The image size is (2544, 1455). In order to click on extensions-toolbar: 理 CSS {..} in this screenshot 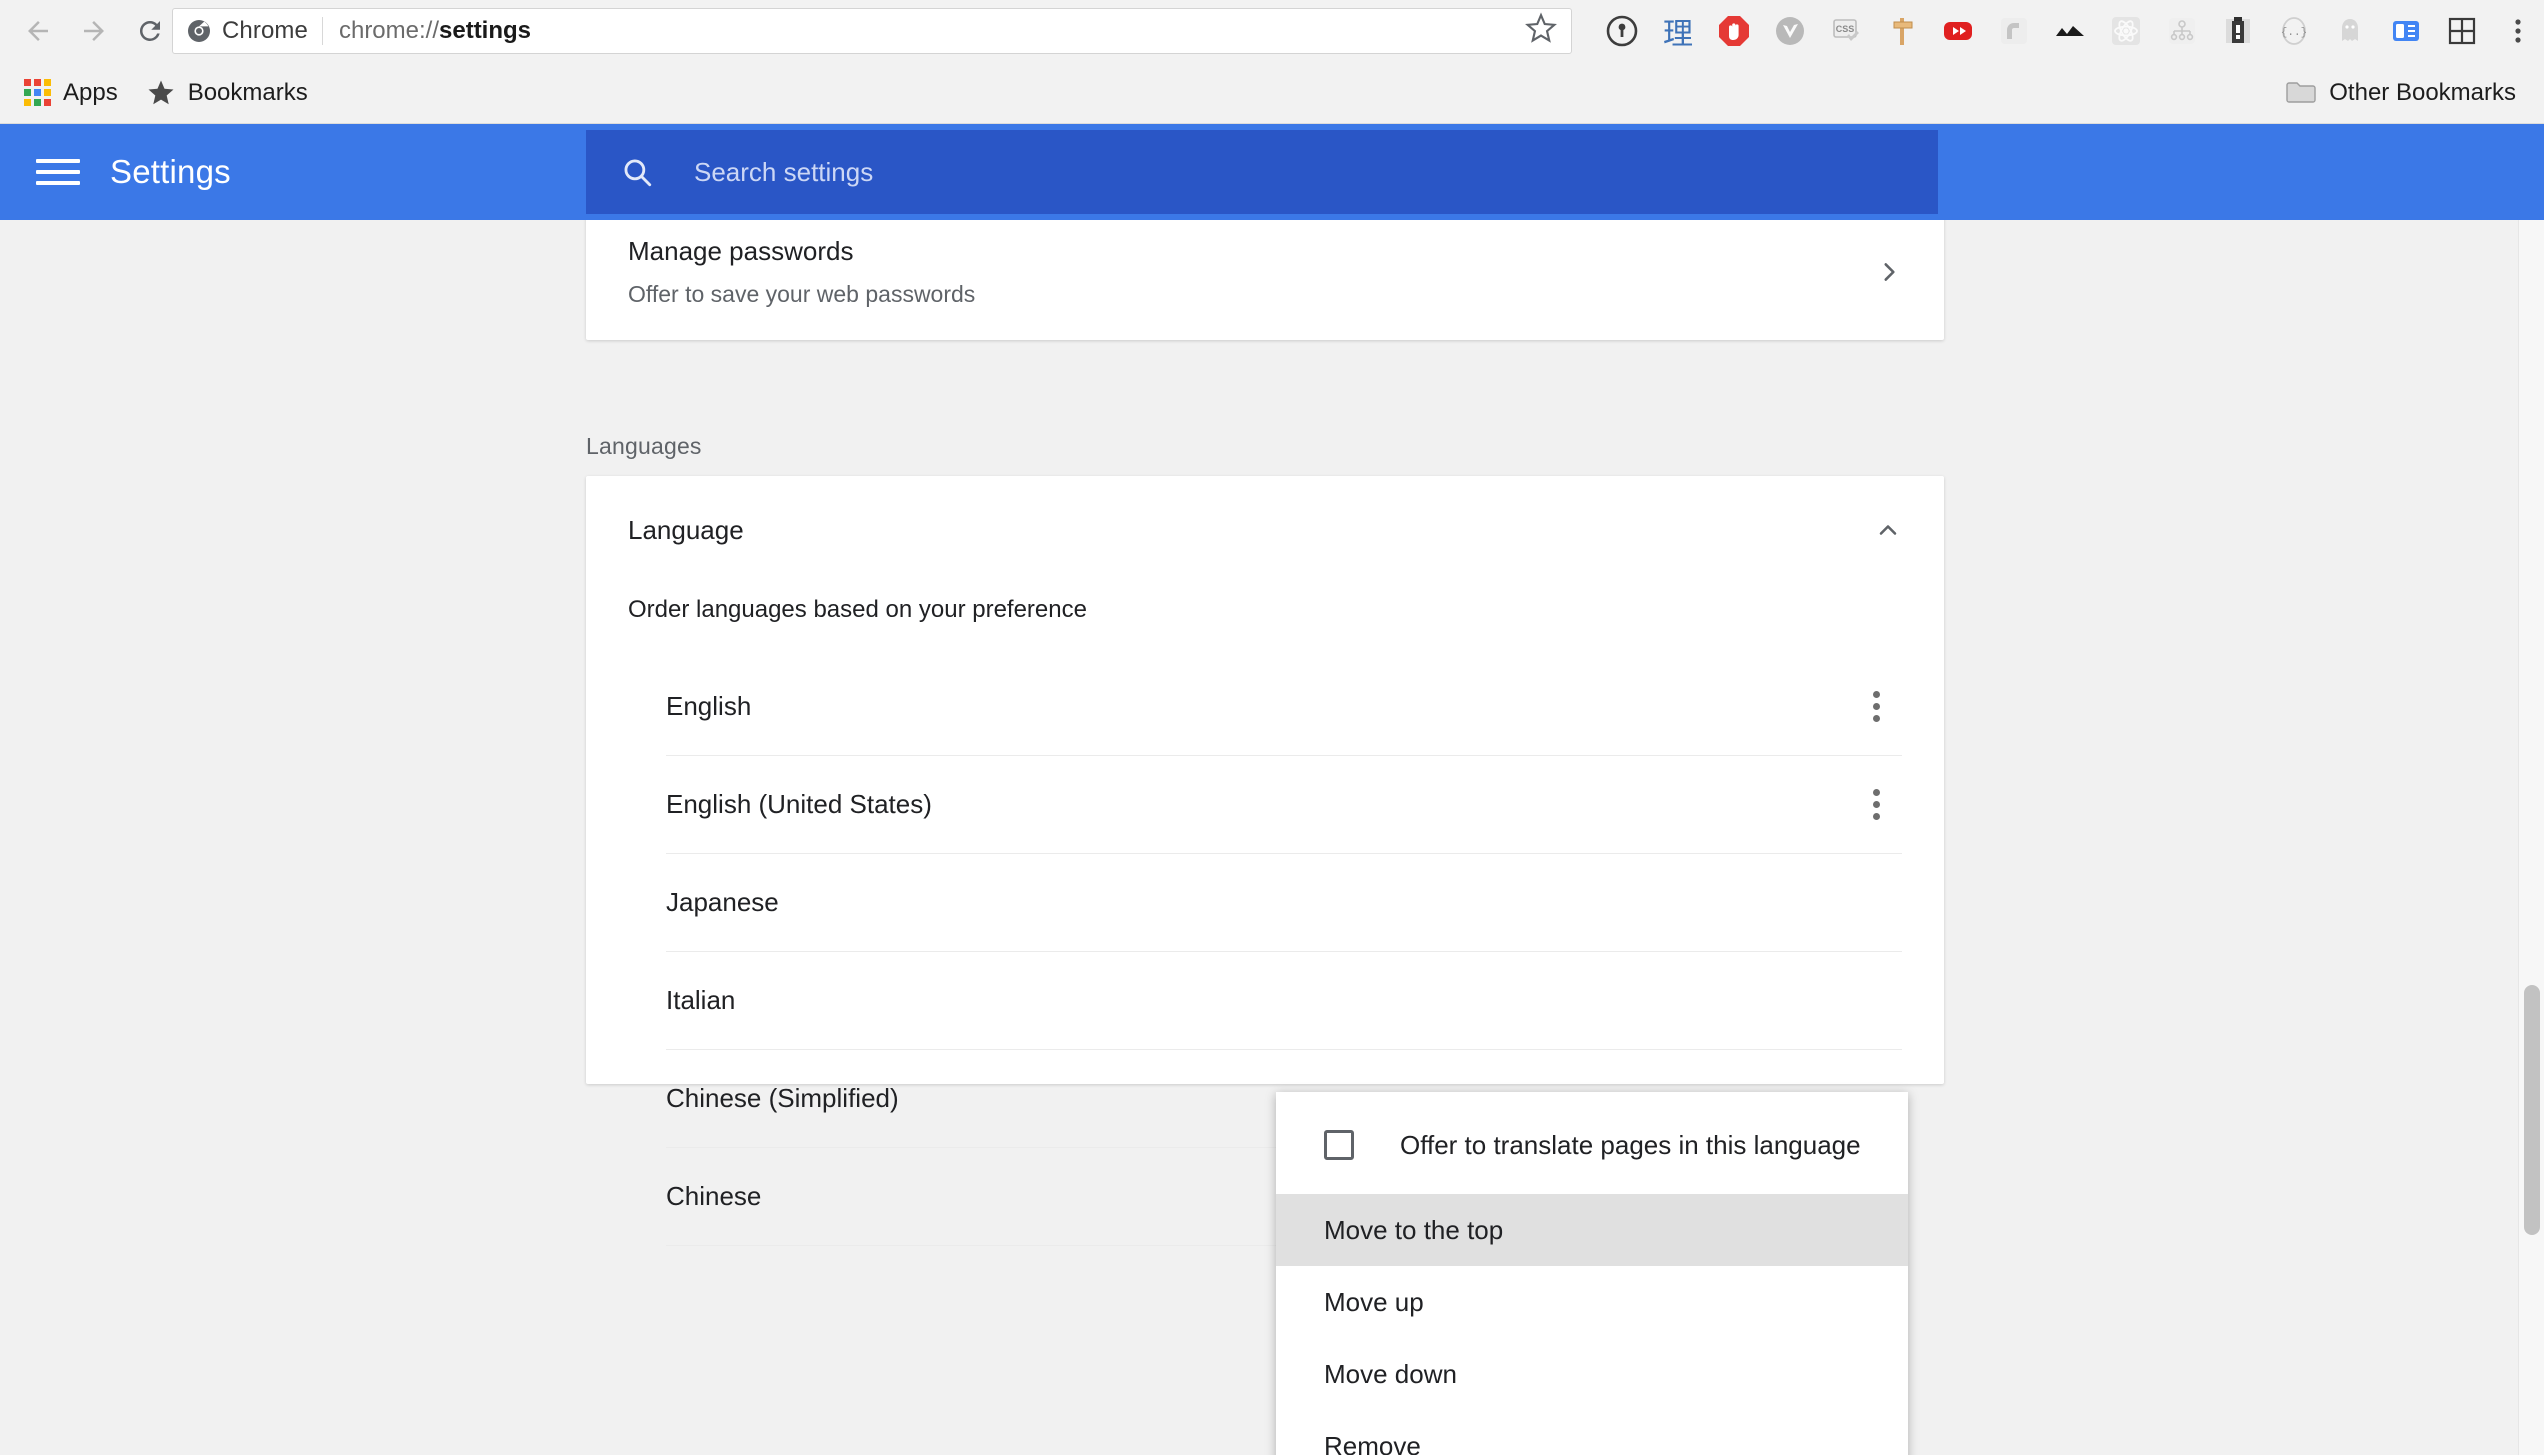, I will do `click(2069, 31)`.